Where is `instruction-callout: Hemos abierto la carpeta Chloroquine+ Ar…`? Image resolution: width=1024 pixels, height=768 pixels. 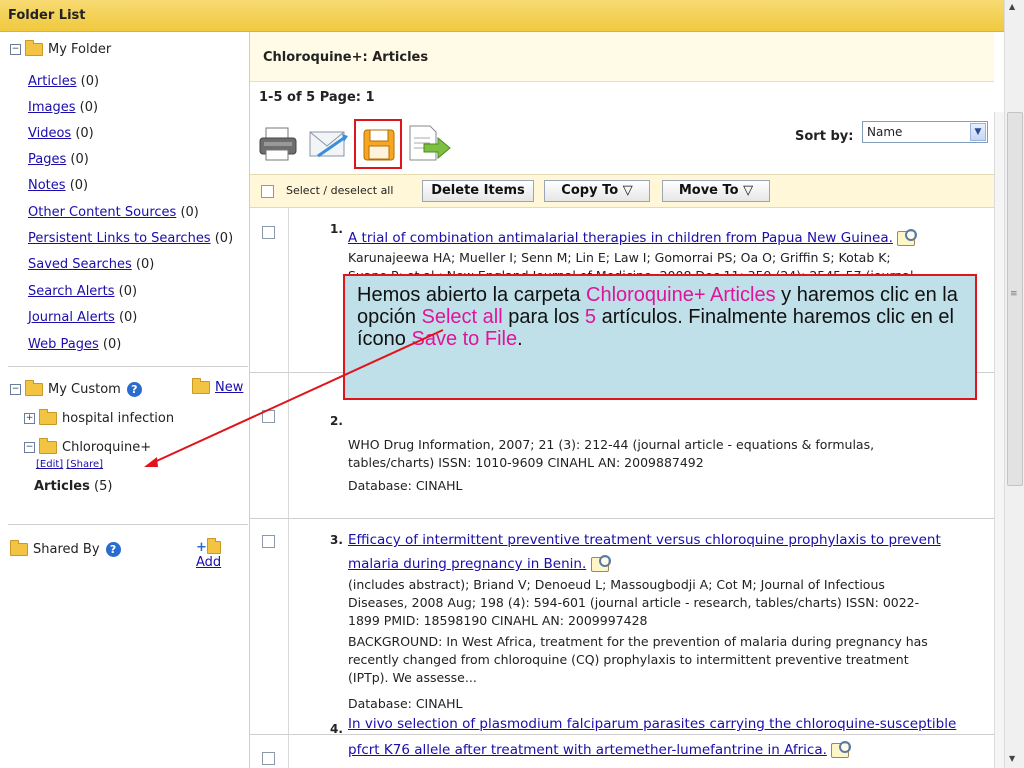 instruction-callout: Hemos abierto la carpeta Chloroquine+ Ar… is located at coordinates (660, 337).